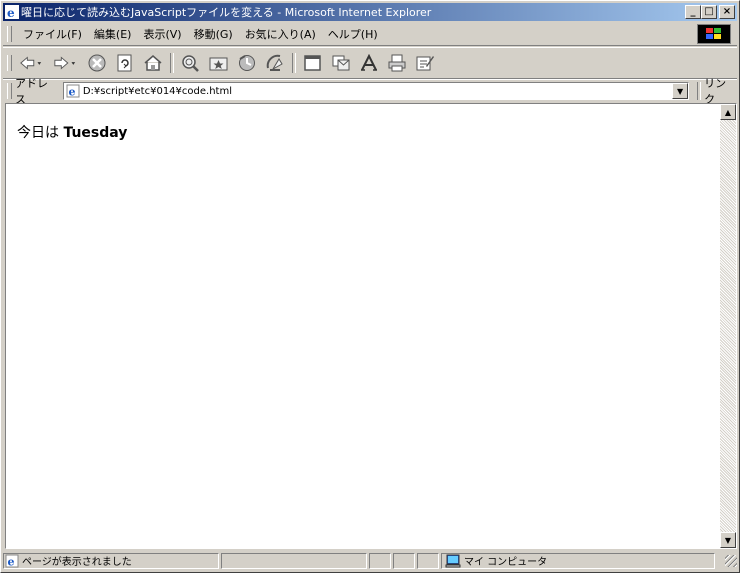  Describe the element at coordinates (353, 34) in the screenshot. I see `menu-help: ヘルプ(H)` at that location.